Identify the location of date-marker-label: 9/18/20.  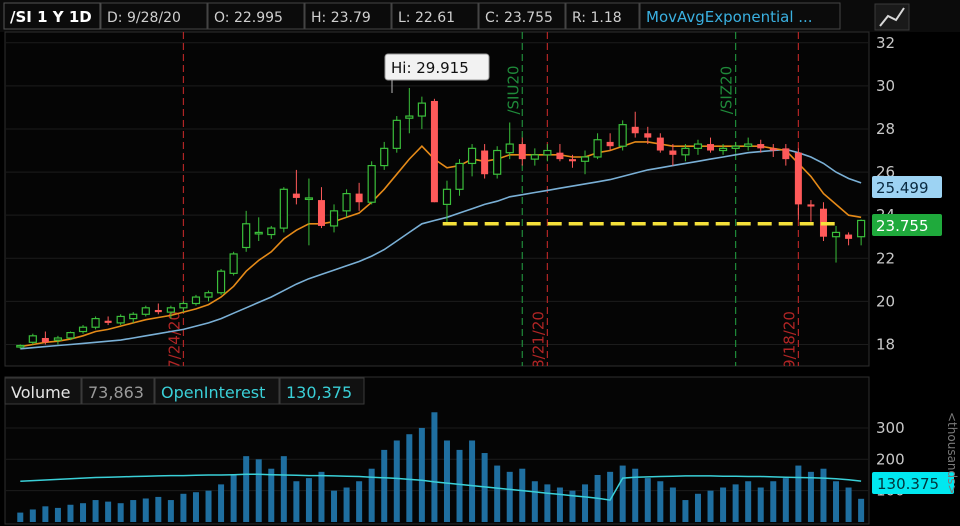
(789, 340).